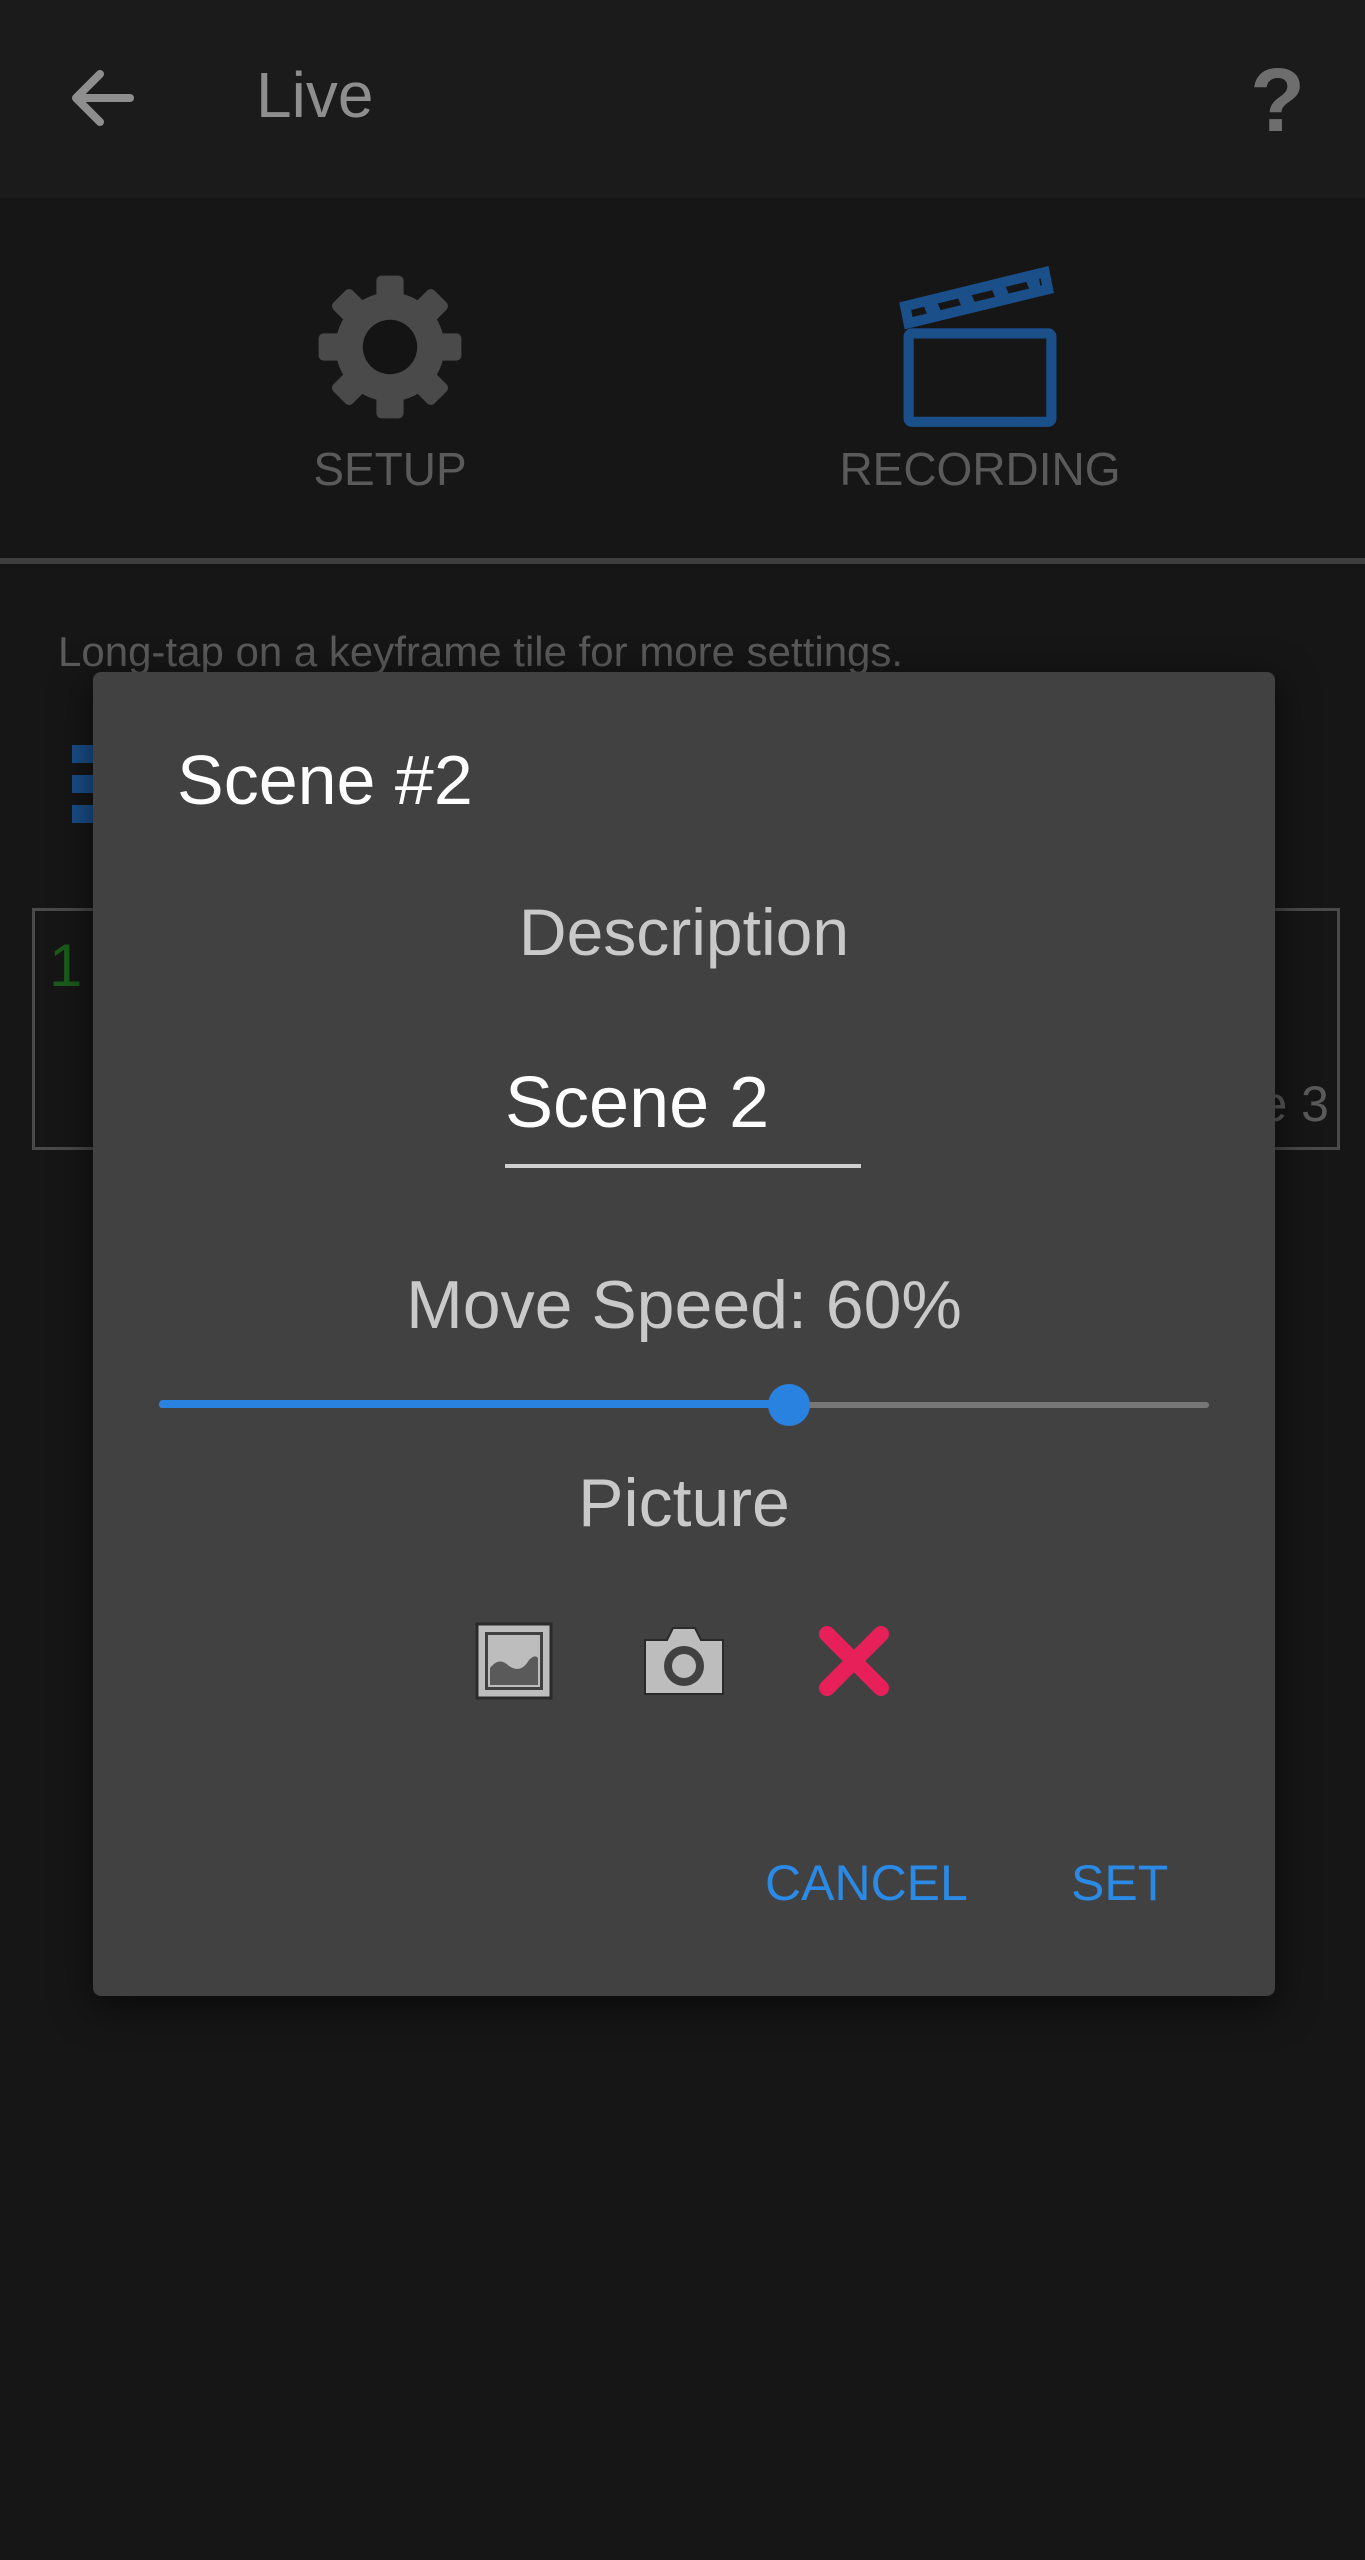 Image resolution: width=1365 pixels, height=2560 pixels. Describe the element at coordinates (315, 95) in the screenshot. I see `app-title: Live` at that location.